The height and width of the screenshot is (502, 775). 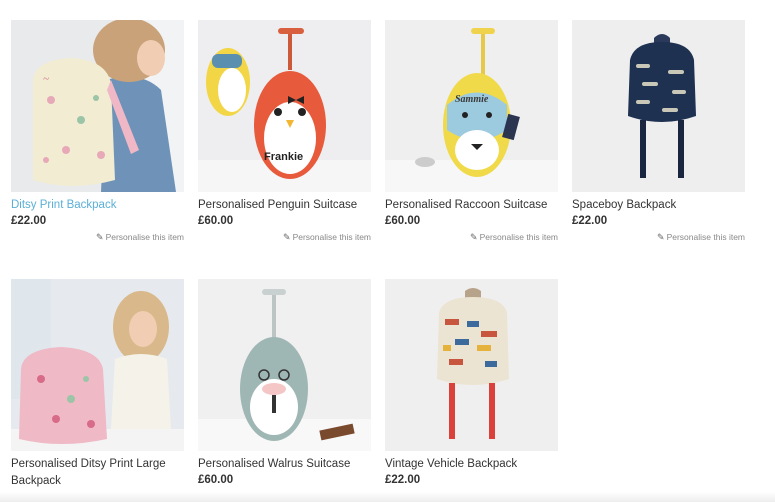 I want to click on product-name: Spaceboy Backpack, so click(x=658, y=205).